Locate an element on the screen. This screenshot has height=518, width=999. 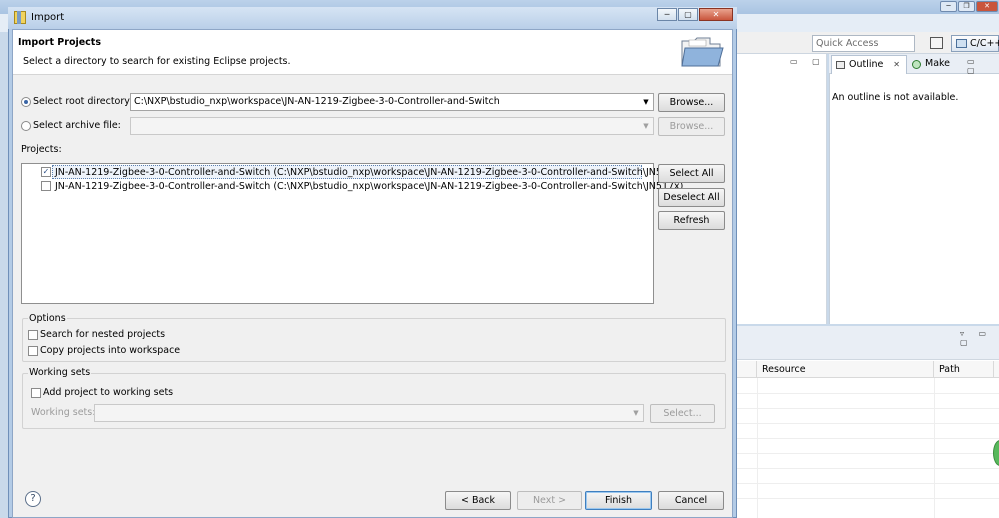
perspective-label: C/C++ is located at coordinates (984, 43).